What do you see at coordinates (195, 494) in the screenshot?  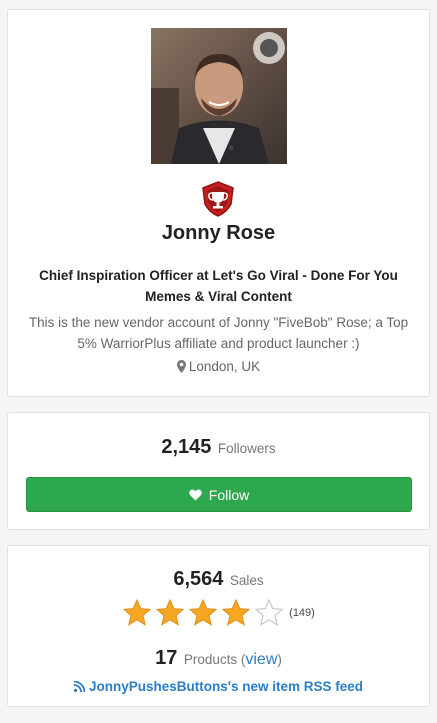 I see `heart-icon` at bounding box center [195, 494].